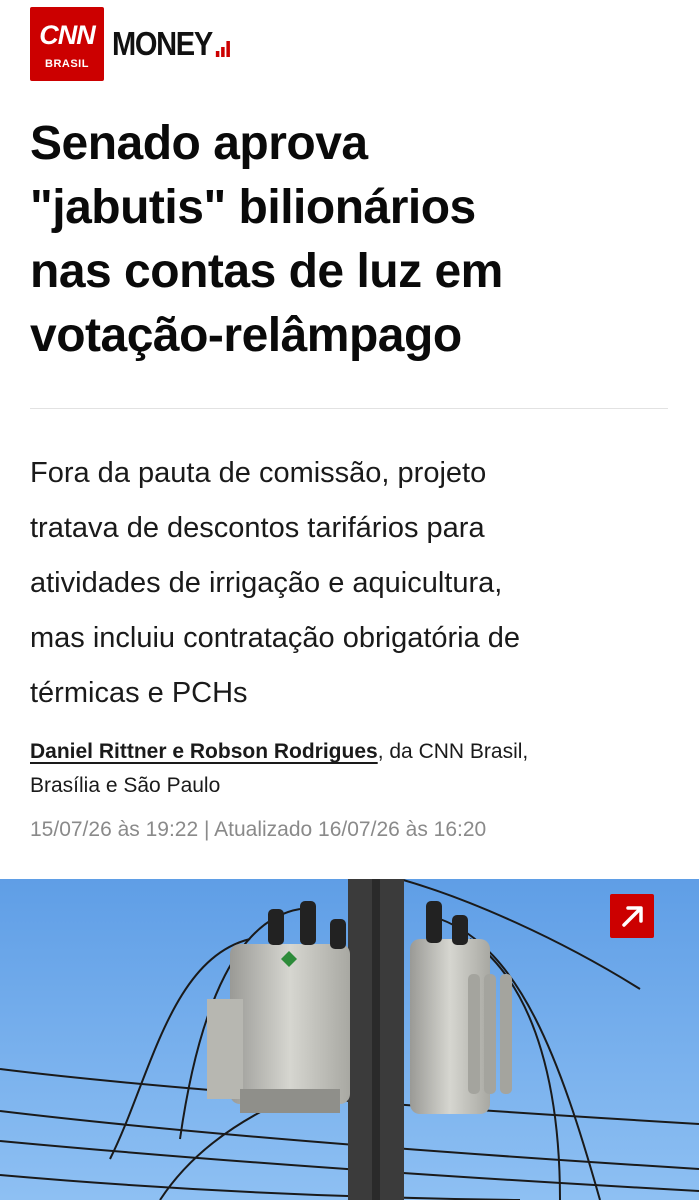 The width and height of the screenshot is (699, 1200). What do you see at coordinates (246, 335) in the screenshot?
I see `headline-line: votação-relâmpago` at bounding box center [246, 335].